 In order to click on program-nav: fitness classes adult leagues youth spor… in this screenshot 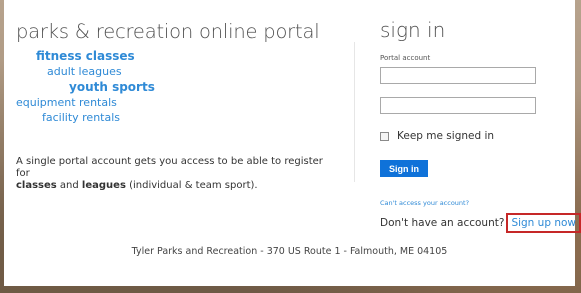, I will do `click(181, 87)`.